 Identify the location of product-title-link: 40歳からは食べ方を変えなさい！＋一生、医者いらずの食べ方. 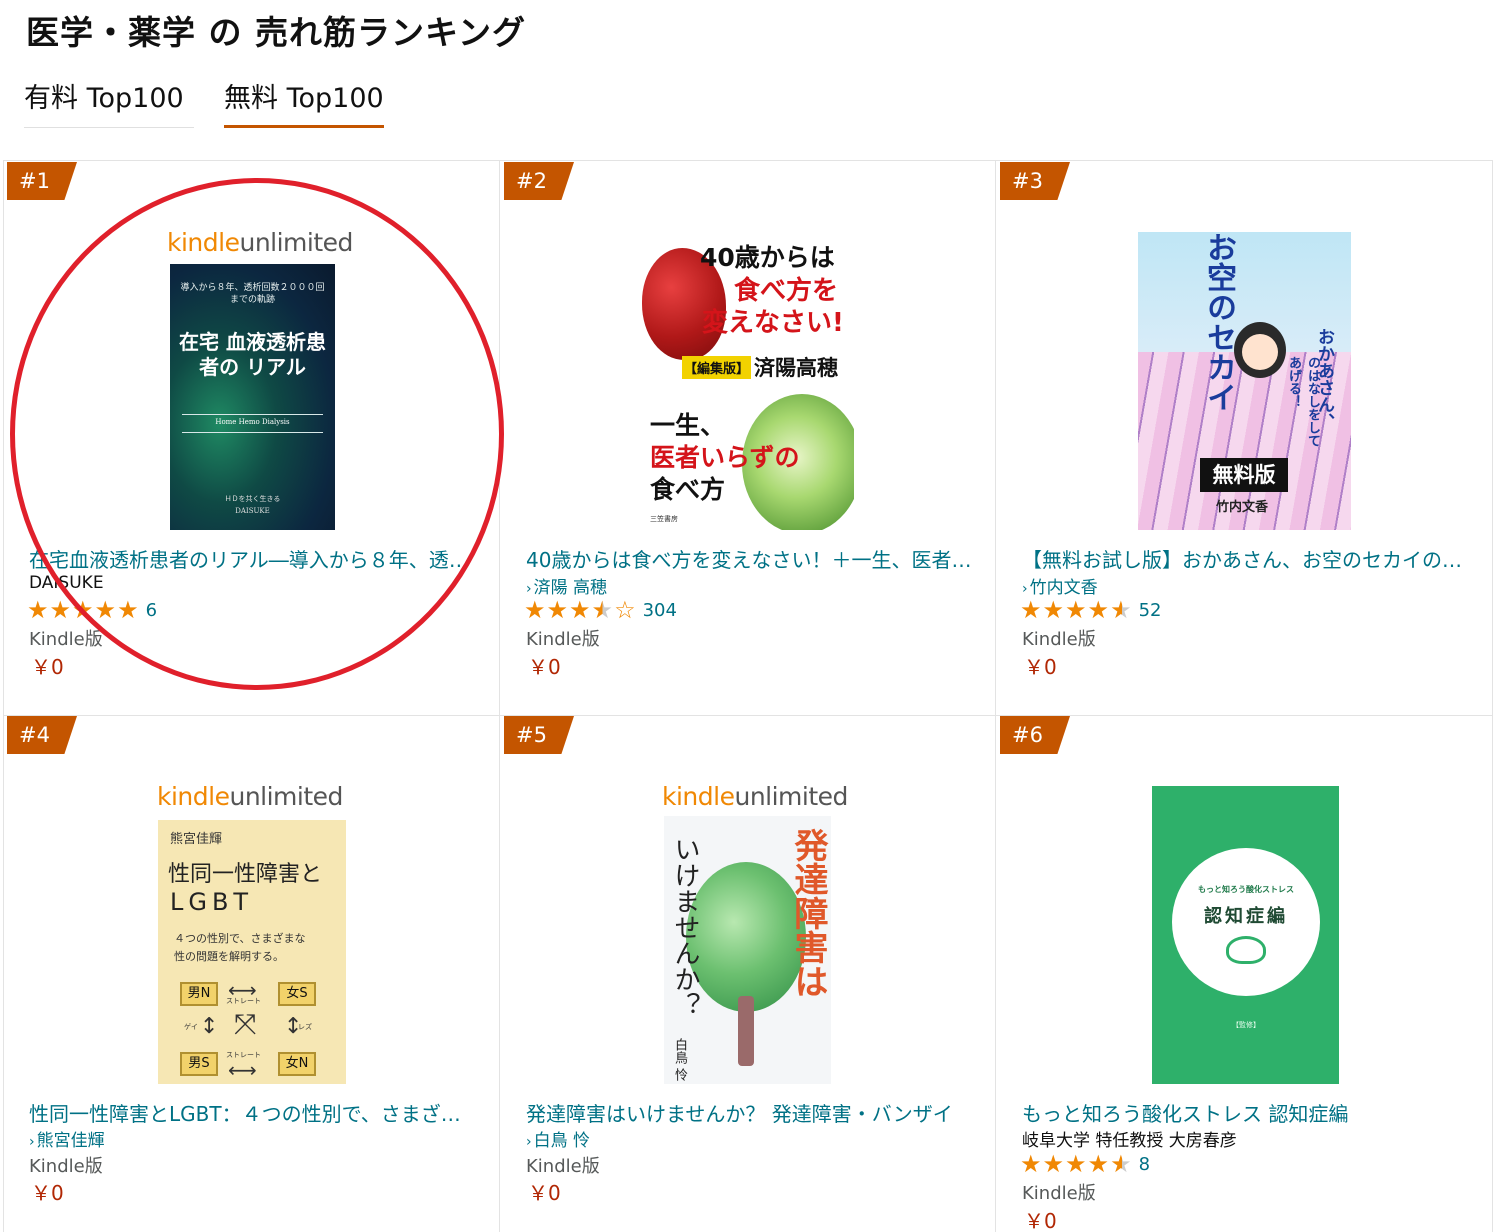
(750, 558).